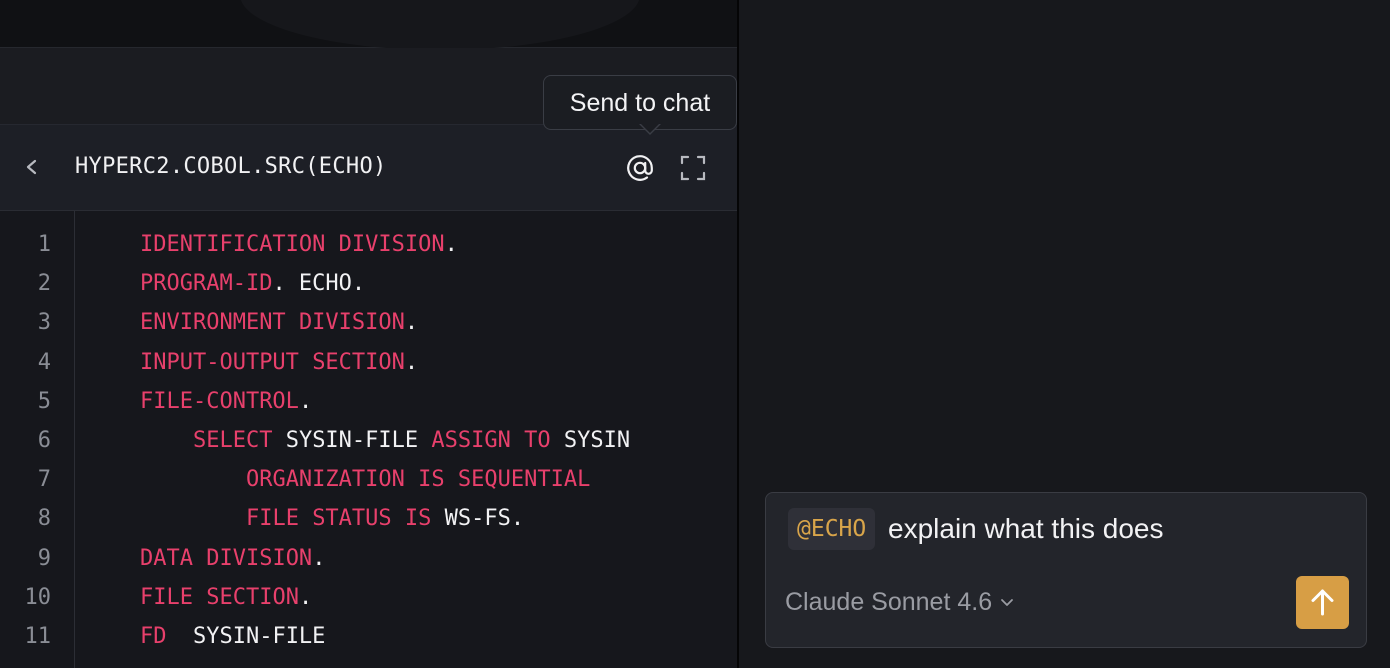 This screenshot has height=668, width=1390. What do you see at coordinates (32, 167) in the screenshot?
I see `chevron-left-icon` at bounding box center [32, 167].